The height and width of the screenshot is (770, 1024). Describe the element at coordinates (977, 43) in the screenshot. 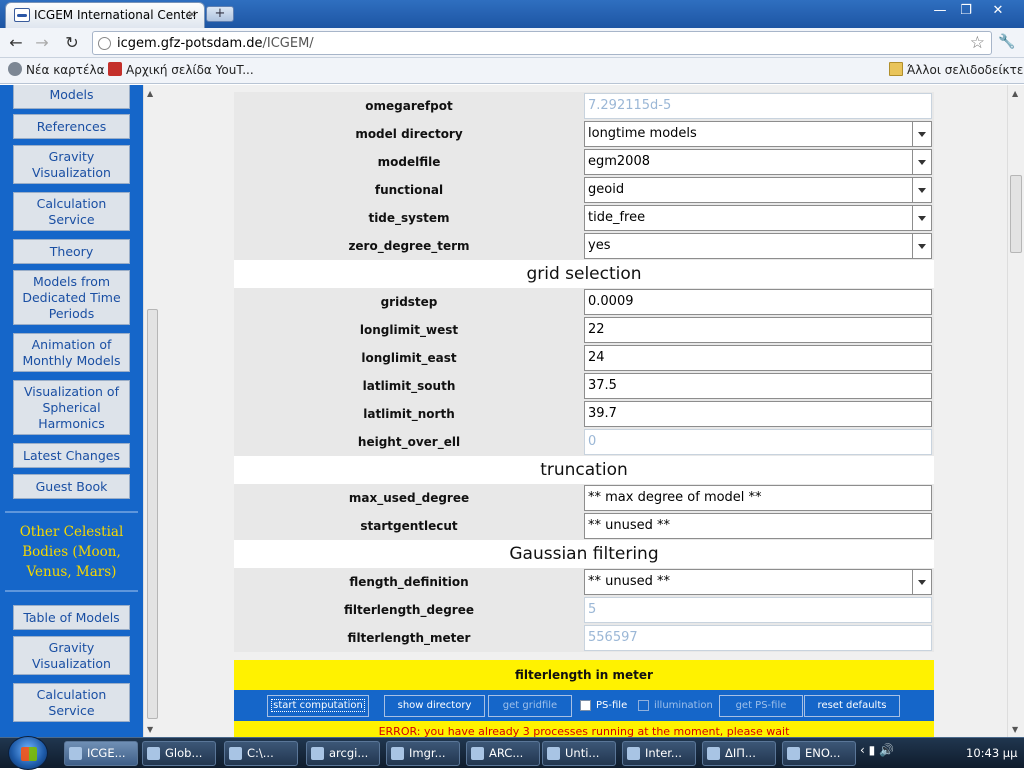

I see `bookmark-star-icon: ☆` at that location.